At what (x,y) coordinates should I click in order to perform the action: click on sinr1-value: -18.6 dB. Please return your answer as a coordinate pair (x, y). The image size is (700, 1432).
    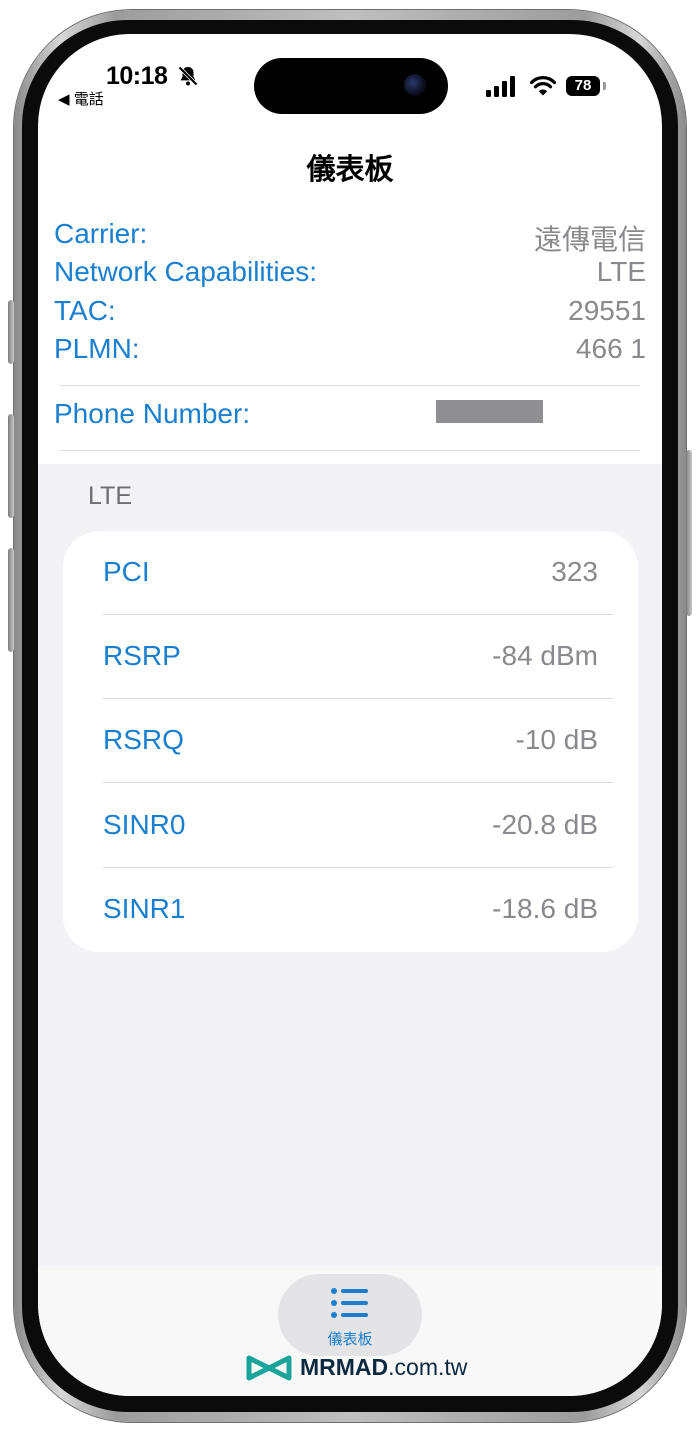
    Looking at the image, I should click on (545, 908).